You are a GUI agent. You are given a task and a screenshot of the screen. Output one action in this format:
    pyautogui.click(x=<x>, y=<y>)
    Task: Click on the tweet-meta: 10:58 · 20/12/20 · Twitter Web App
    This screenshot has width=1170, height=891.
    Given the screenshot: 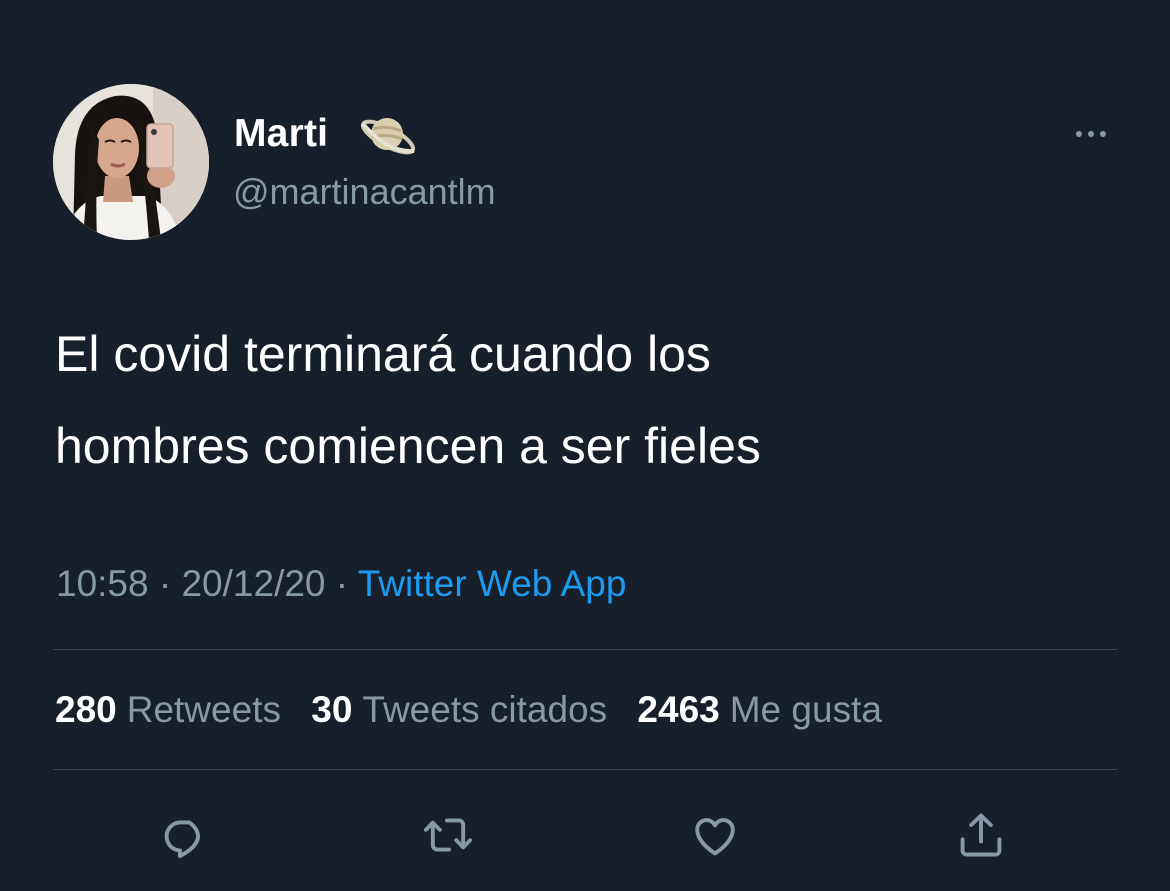 What is the action you would take?
    pyautogui.click(x=341, y=584)
    